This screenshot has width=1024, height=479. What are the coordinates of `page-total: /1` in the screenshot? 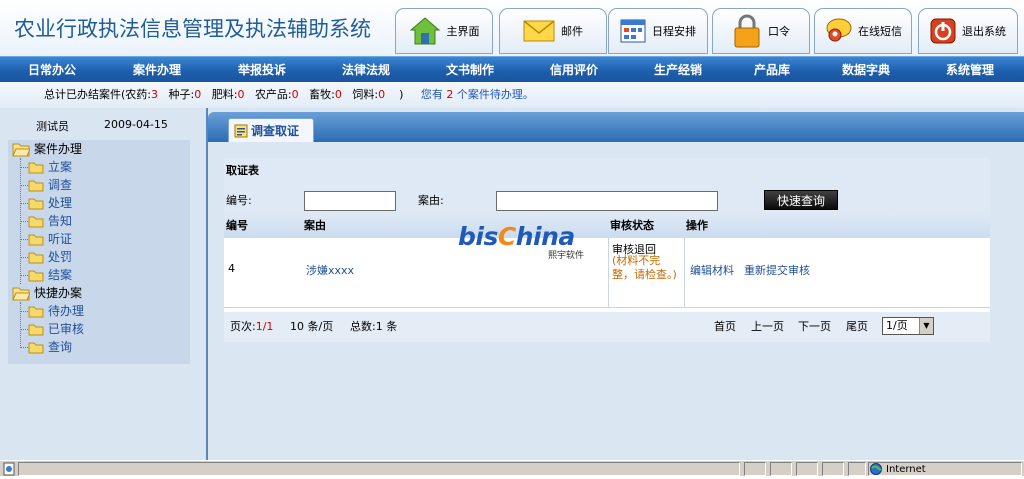 It's located at (268, 326).